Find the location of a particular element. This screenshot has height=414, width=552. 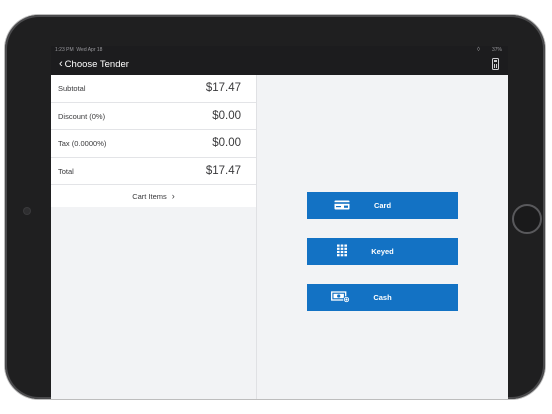

keyed-button-label: Keyed is located at coordinates (382, 251).